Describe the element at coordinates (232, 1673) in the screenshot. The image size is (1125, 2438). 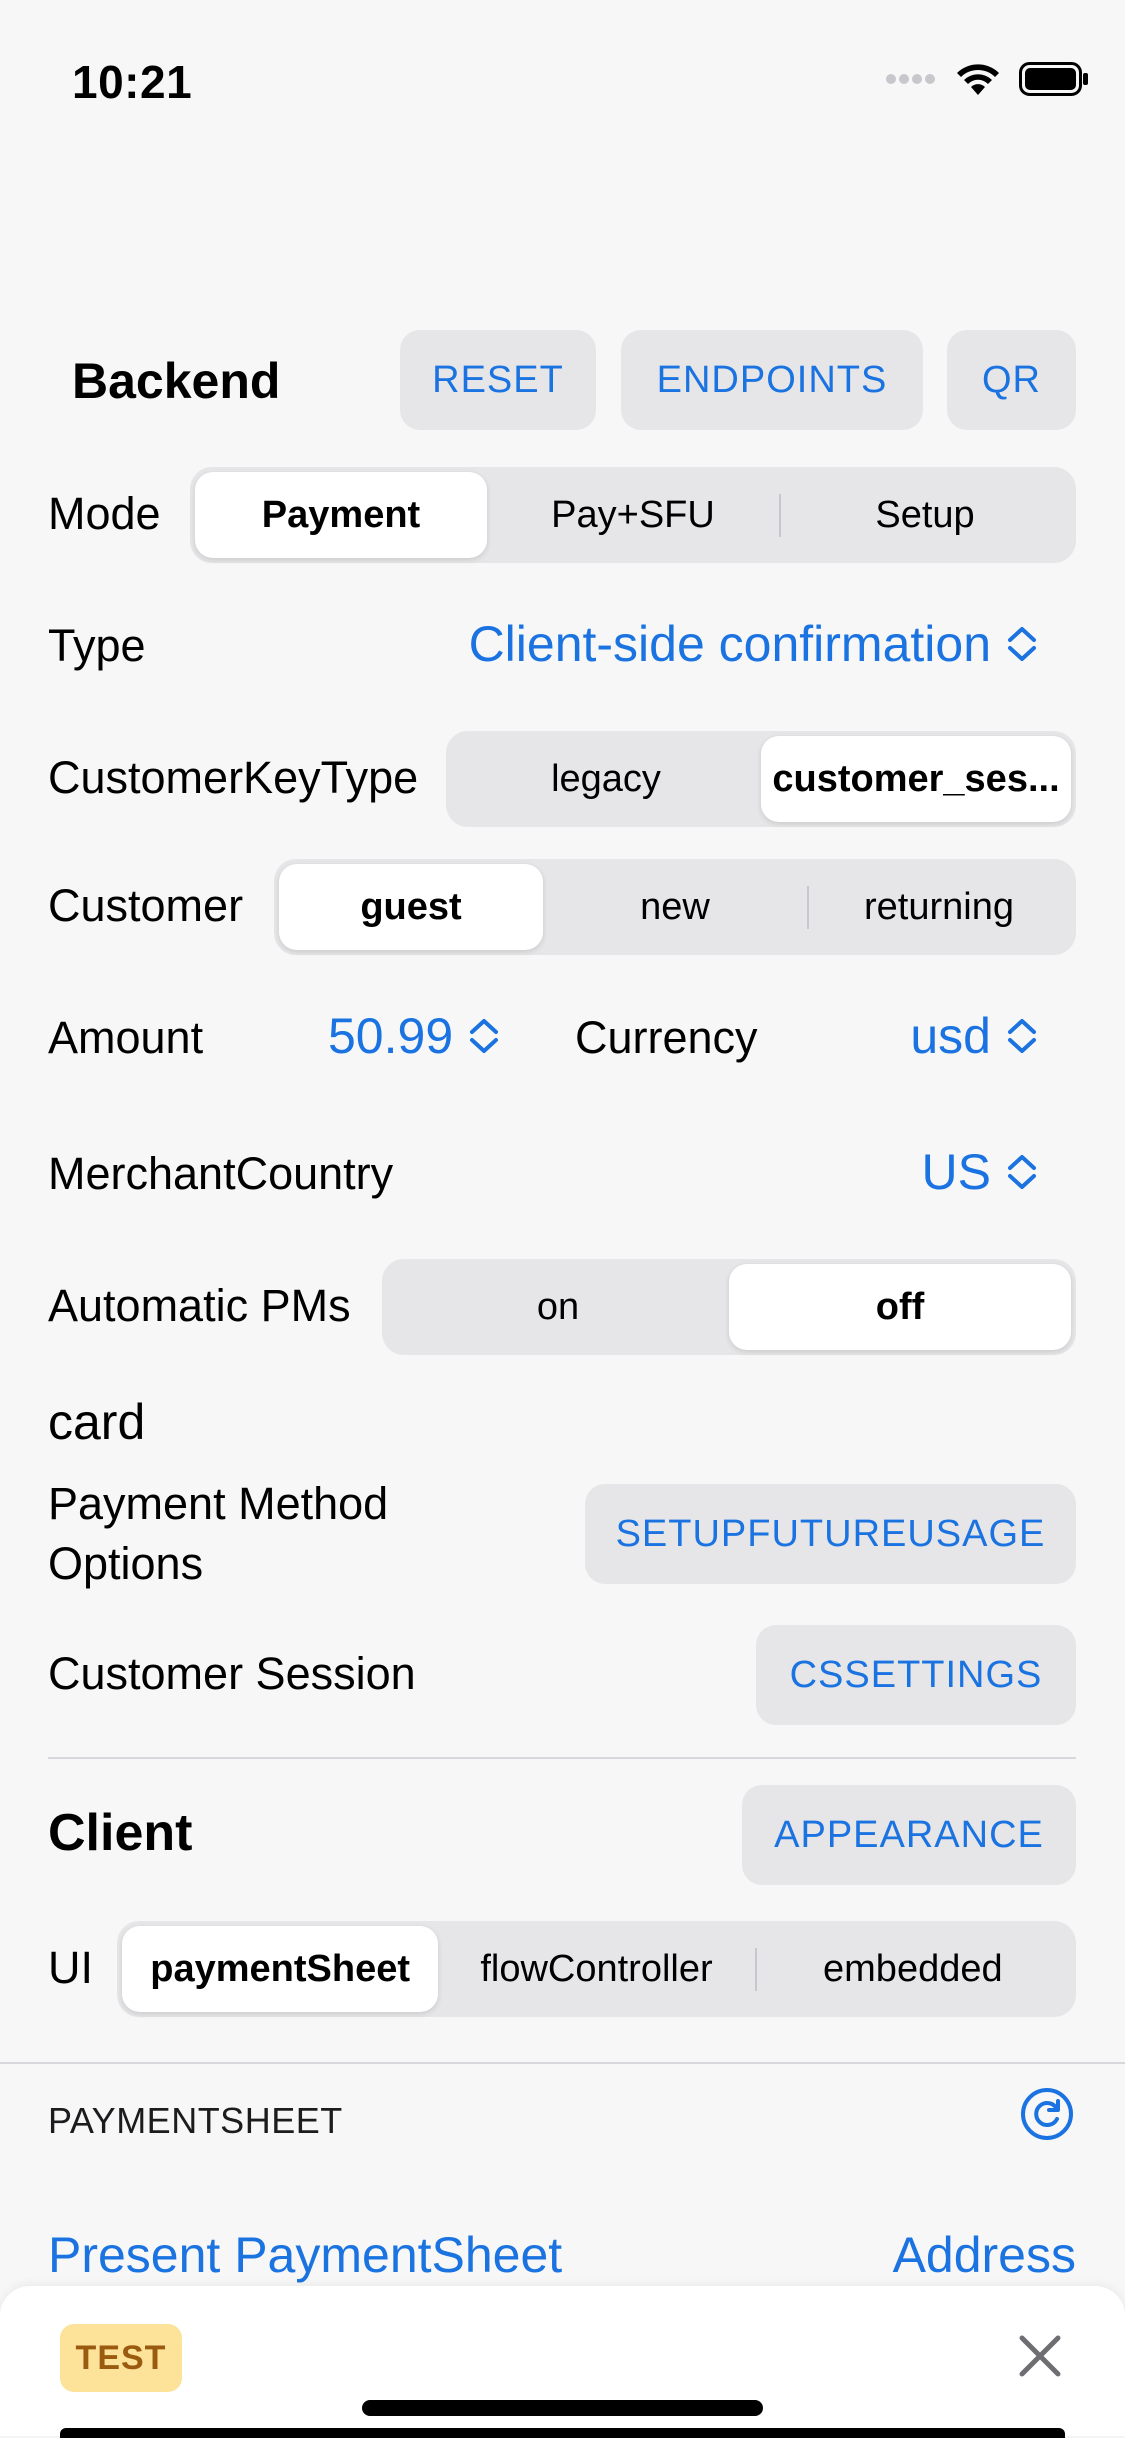
I see `customer-session-label: Customer Session` at that location.